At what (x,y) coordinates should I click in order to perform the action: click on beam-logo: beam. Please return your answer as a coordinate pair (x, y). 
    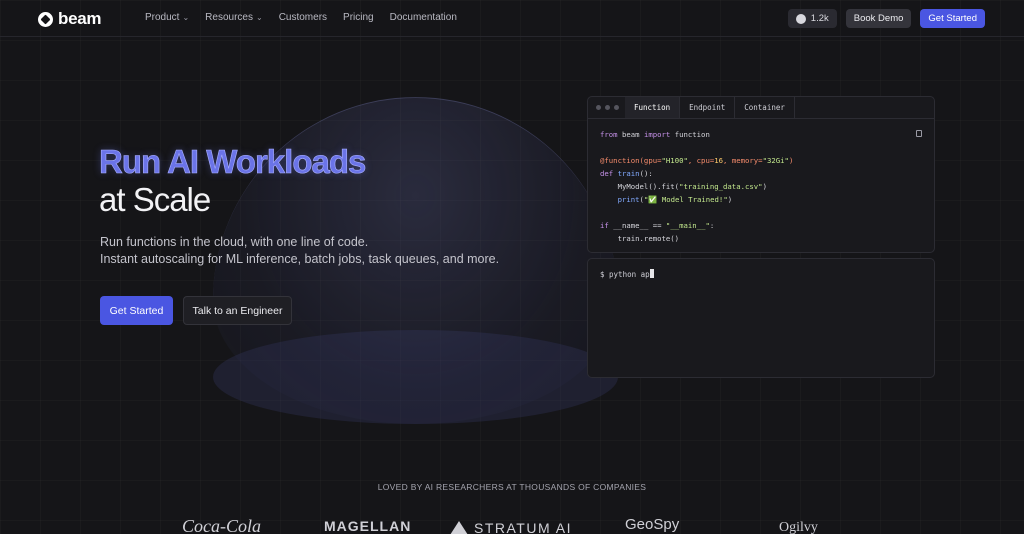
    Looking at the image, I should click on (70, 19).